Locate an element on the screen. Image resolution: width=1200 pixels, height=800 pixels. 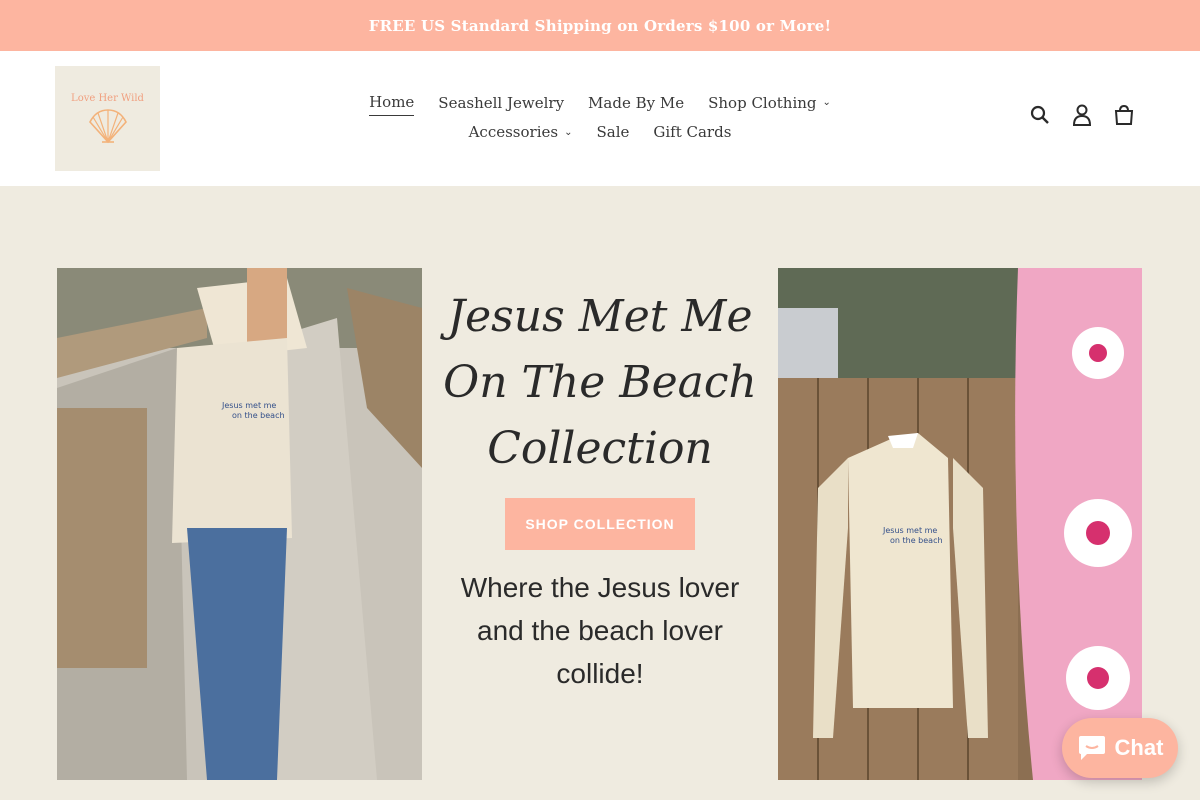
store-logo: Love Her Wild is located at coordinates (107, 118).